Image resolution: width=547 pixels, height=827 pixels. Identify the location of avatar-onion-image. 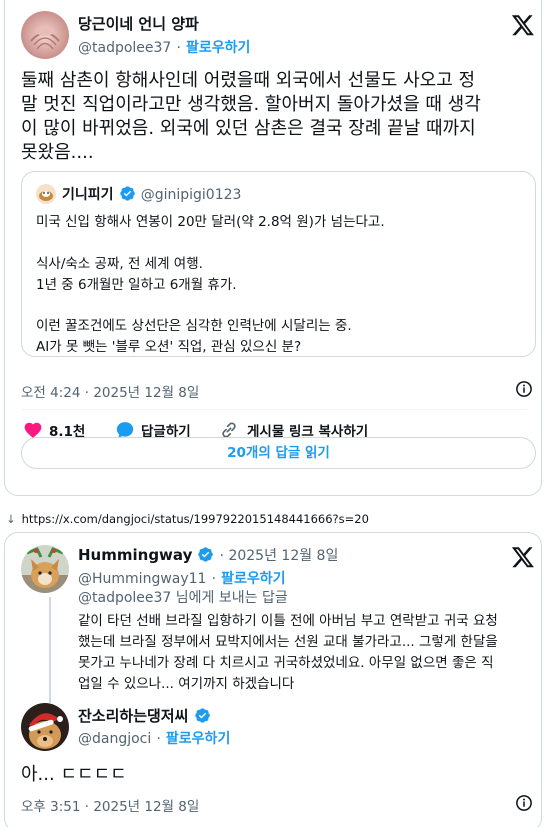
(45, 35).